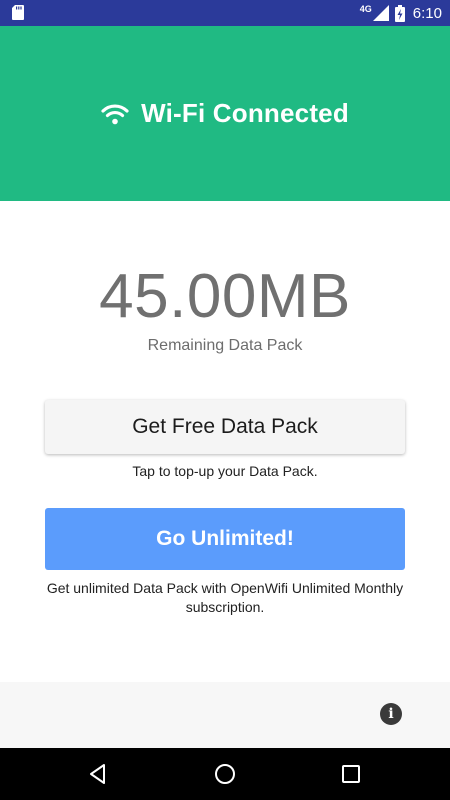 The height and width of the screenshot is (800, 450). Describe the element at coordinates (225, 345) in the screenshot. I see `remaining-data-caption: Remaining Data Pack` at that location.